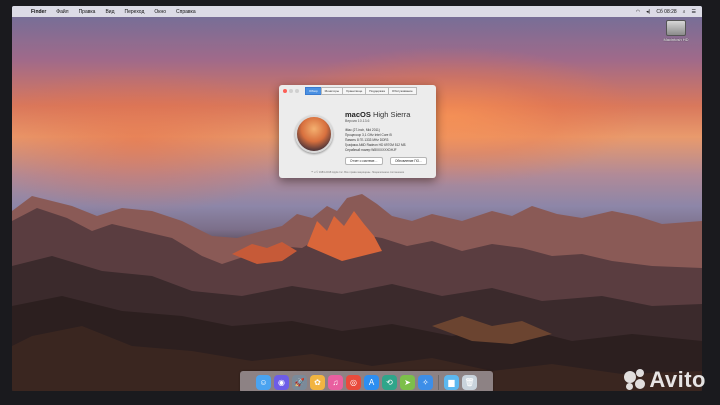  What do you see at coordinates (677, 379) in the screenshot?
I see `avito-wordmark: Avito` at bounding box center [677, 379].